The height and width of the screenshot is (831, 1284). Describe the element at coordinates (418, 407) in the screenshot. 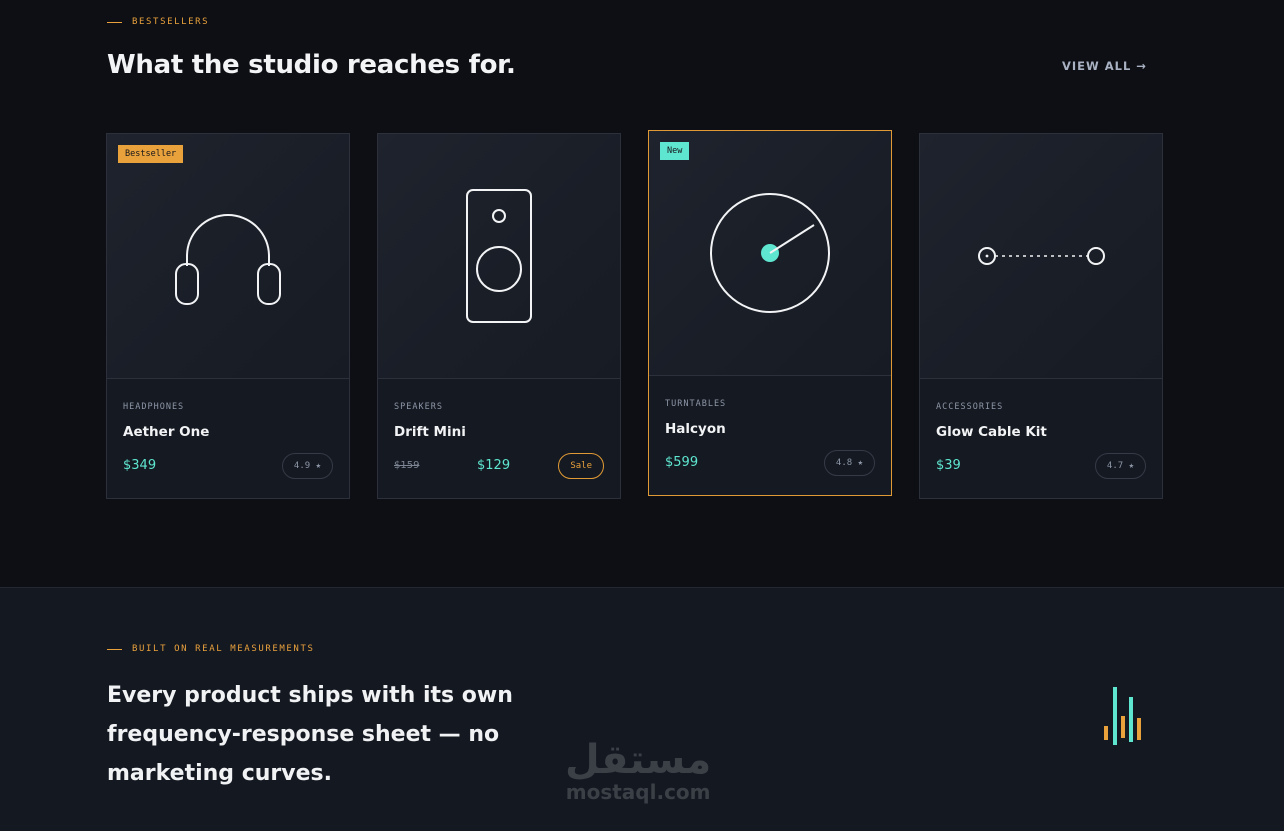

I see `product-category: SPEAKERS` at that location.